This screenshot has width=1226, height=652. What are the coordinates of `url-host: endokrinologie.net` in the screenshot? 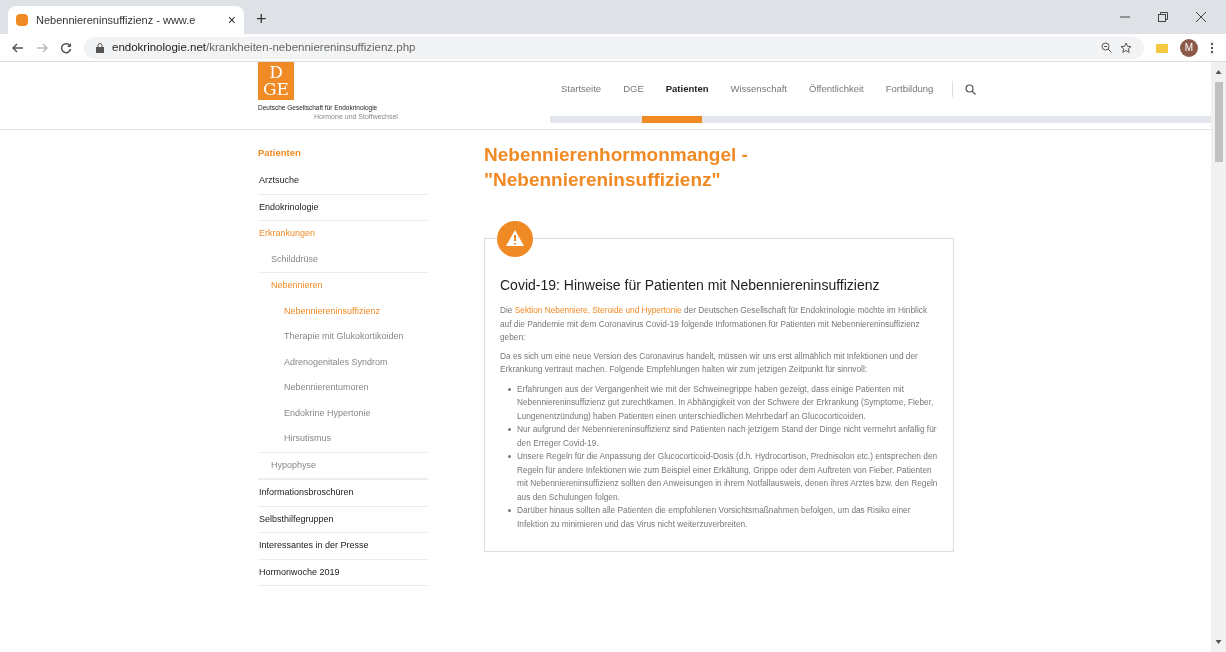 It's located at (159, 46).